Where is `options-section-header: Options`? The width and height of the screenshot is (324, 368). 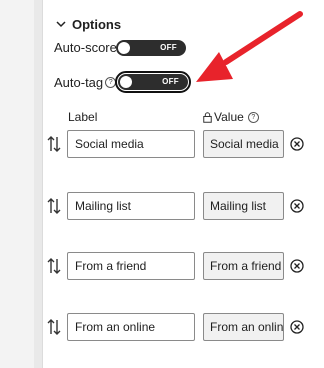
options-section-header: Options is located at coordinates (88, 24).